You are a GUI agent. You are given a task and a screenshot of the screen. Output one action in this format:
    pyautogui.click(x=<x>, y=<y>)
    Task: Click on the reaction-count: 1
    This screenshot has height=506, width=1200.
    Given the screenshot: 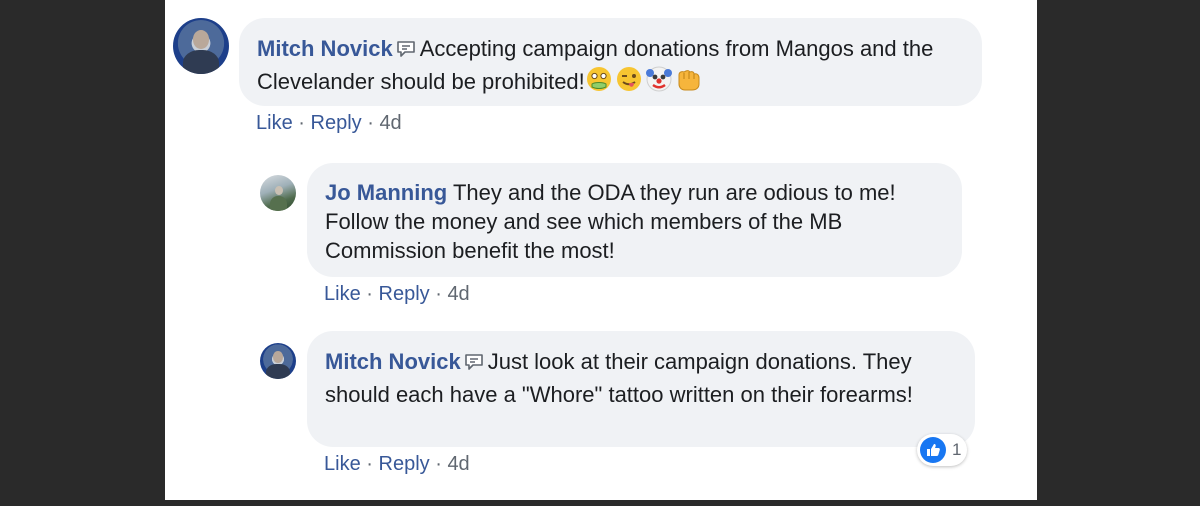 What is the action you would take?
    pyautogui.click(x=957, y=449)
    